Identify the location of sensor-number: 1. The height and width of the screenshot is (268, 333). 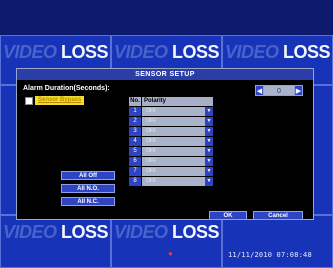
(135, 111).